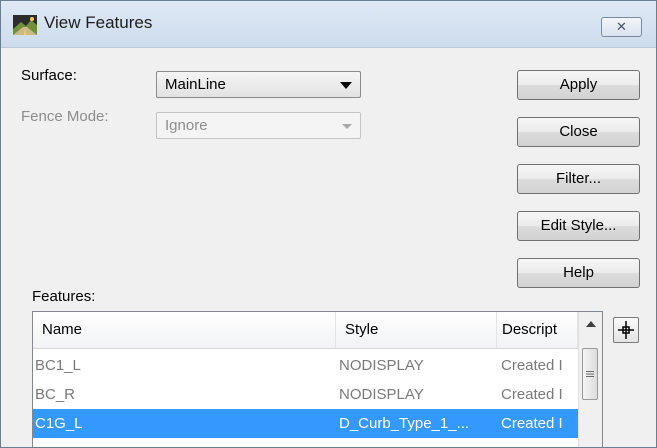 The width and height of the screenshot is (657, 448). What do you see at coordinates (578, 85) in the screenshot?
I see `apply-button: Apply` at bounding box center [578, 85].